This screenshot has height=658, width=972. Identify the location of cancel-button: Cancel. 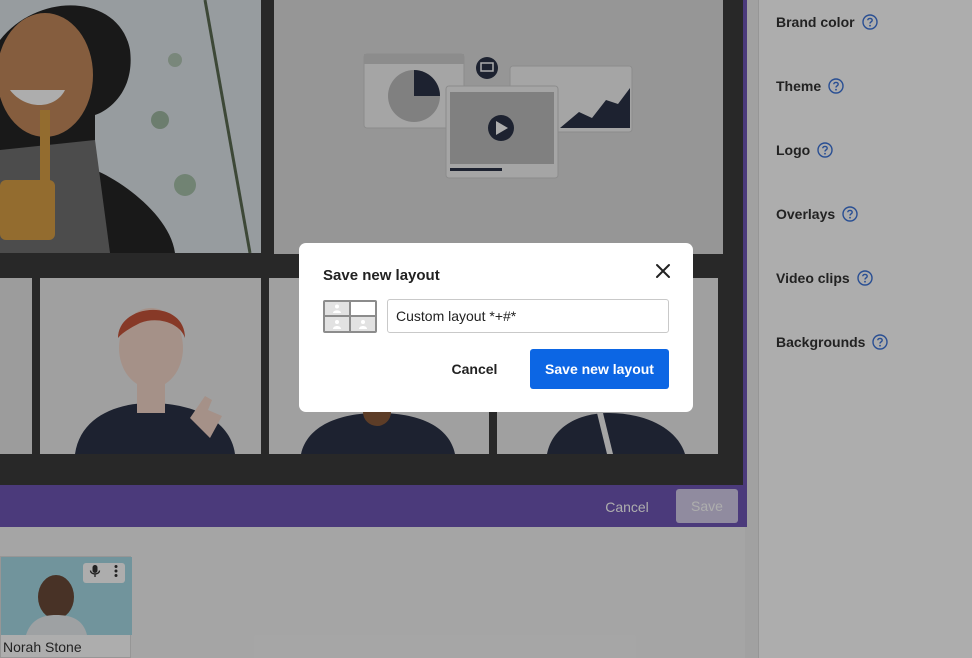
(474, 369).